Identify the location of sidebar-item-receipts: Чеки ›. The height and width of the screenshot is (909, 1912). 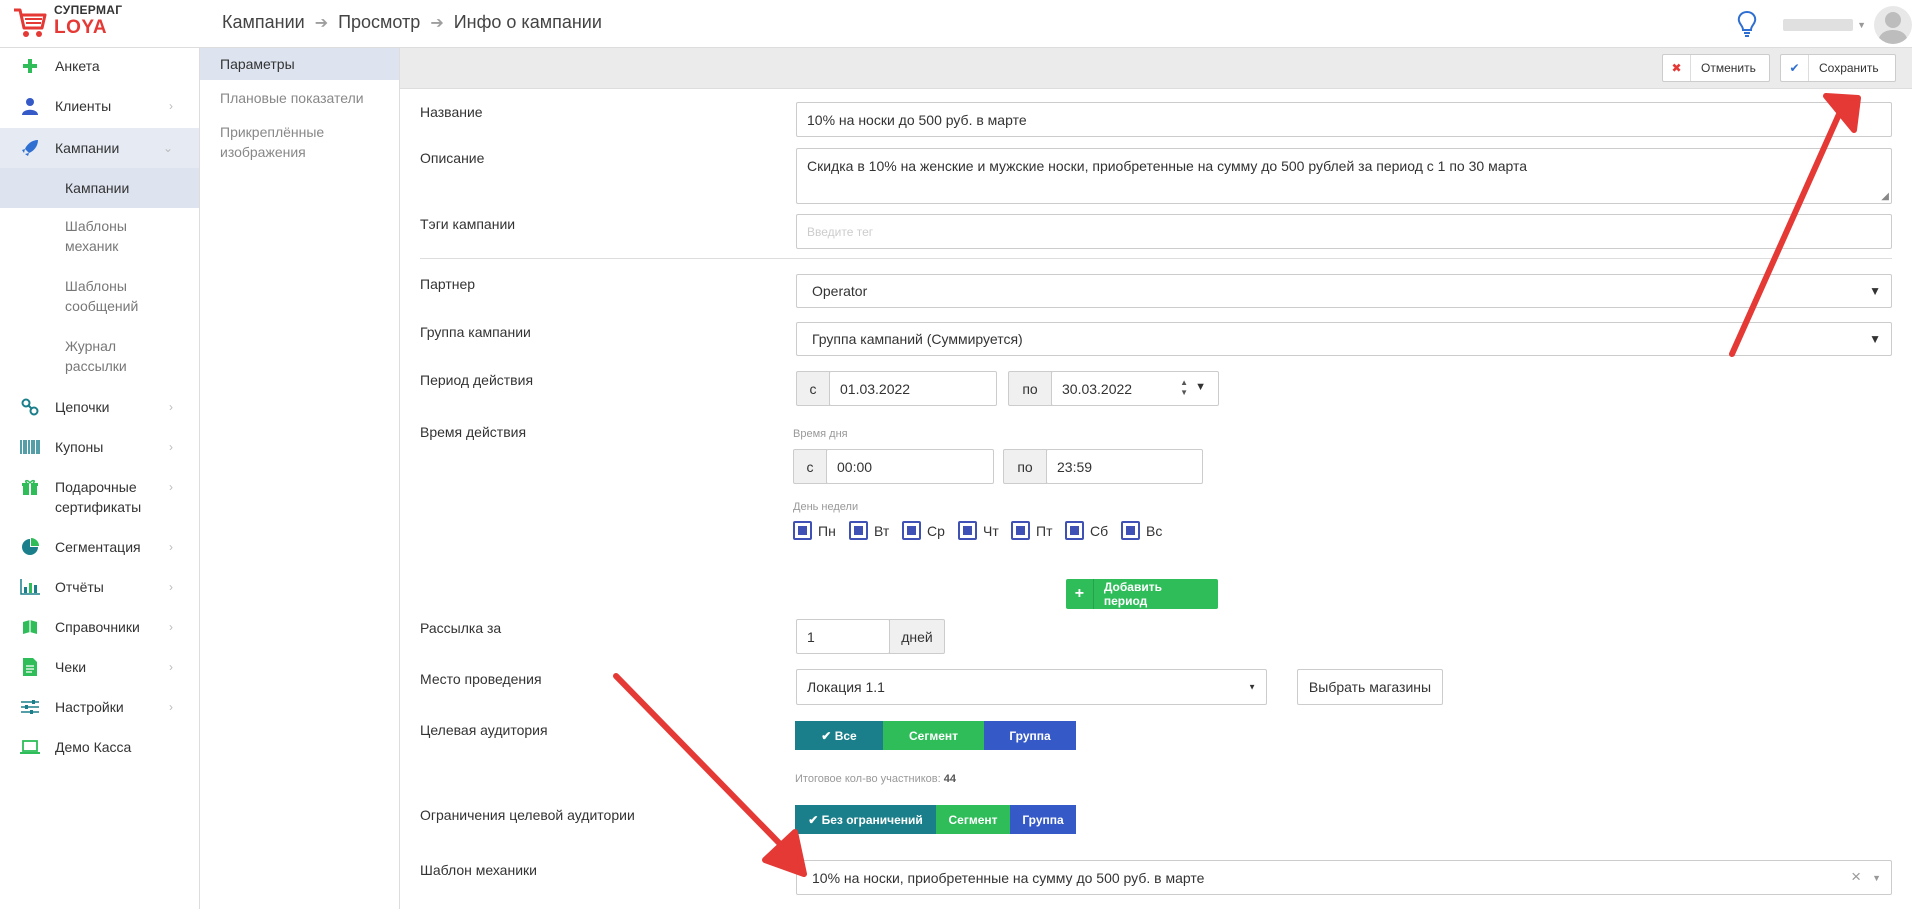
(99, 669).